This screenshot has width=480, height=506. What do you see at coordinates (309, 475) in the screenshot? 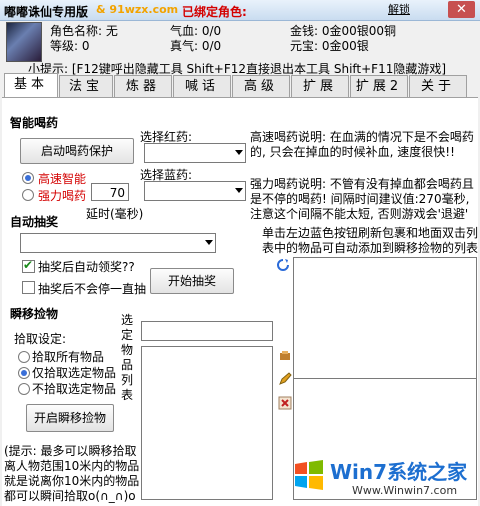
I see `windows-logo-icon` at bounding box center [309, 475].